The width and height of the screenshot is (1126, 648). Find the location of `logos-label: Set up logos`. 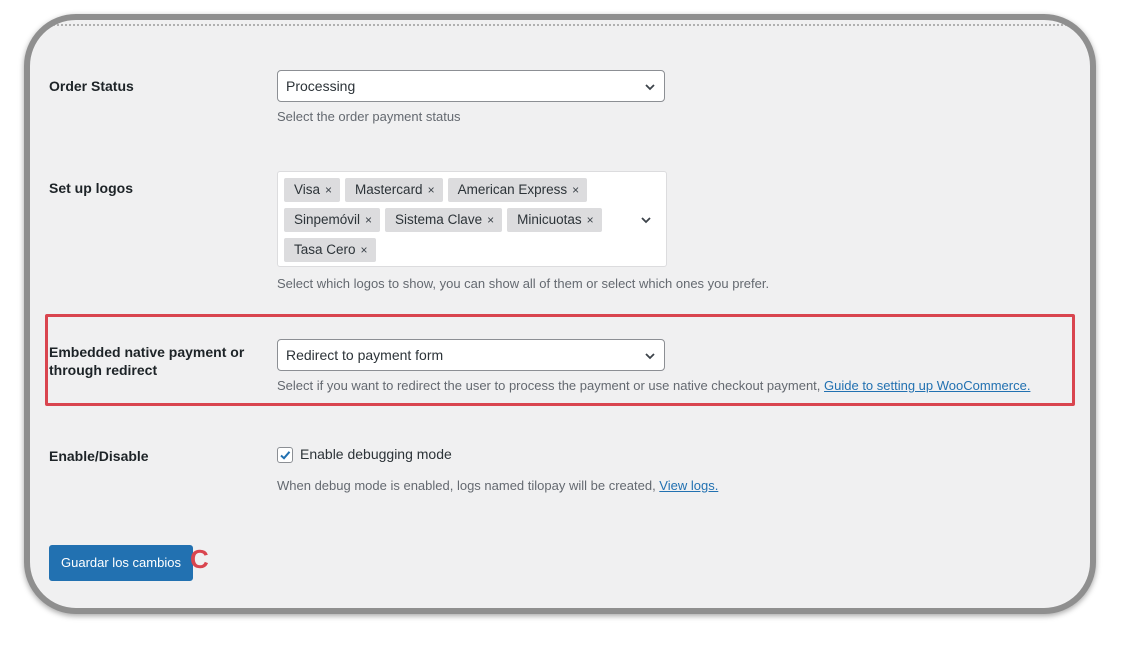

logos-label: Set up logos is located at coordinates (91, 188).